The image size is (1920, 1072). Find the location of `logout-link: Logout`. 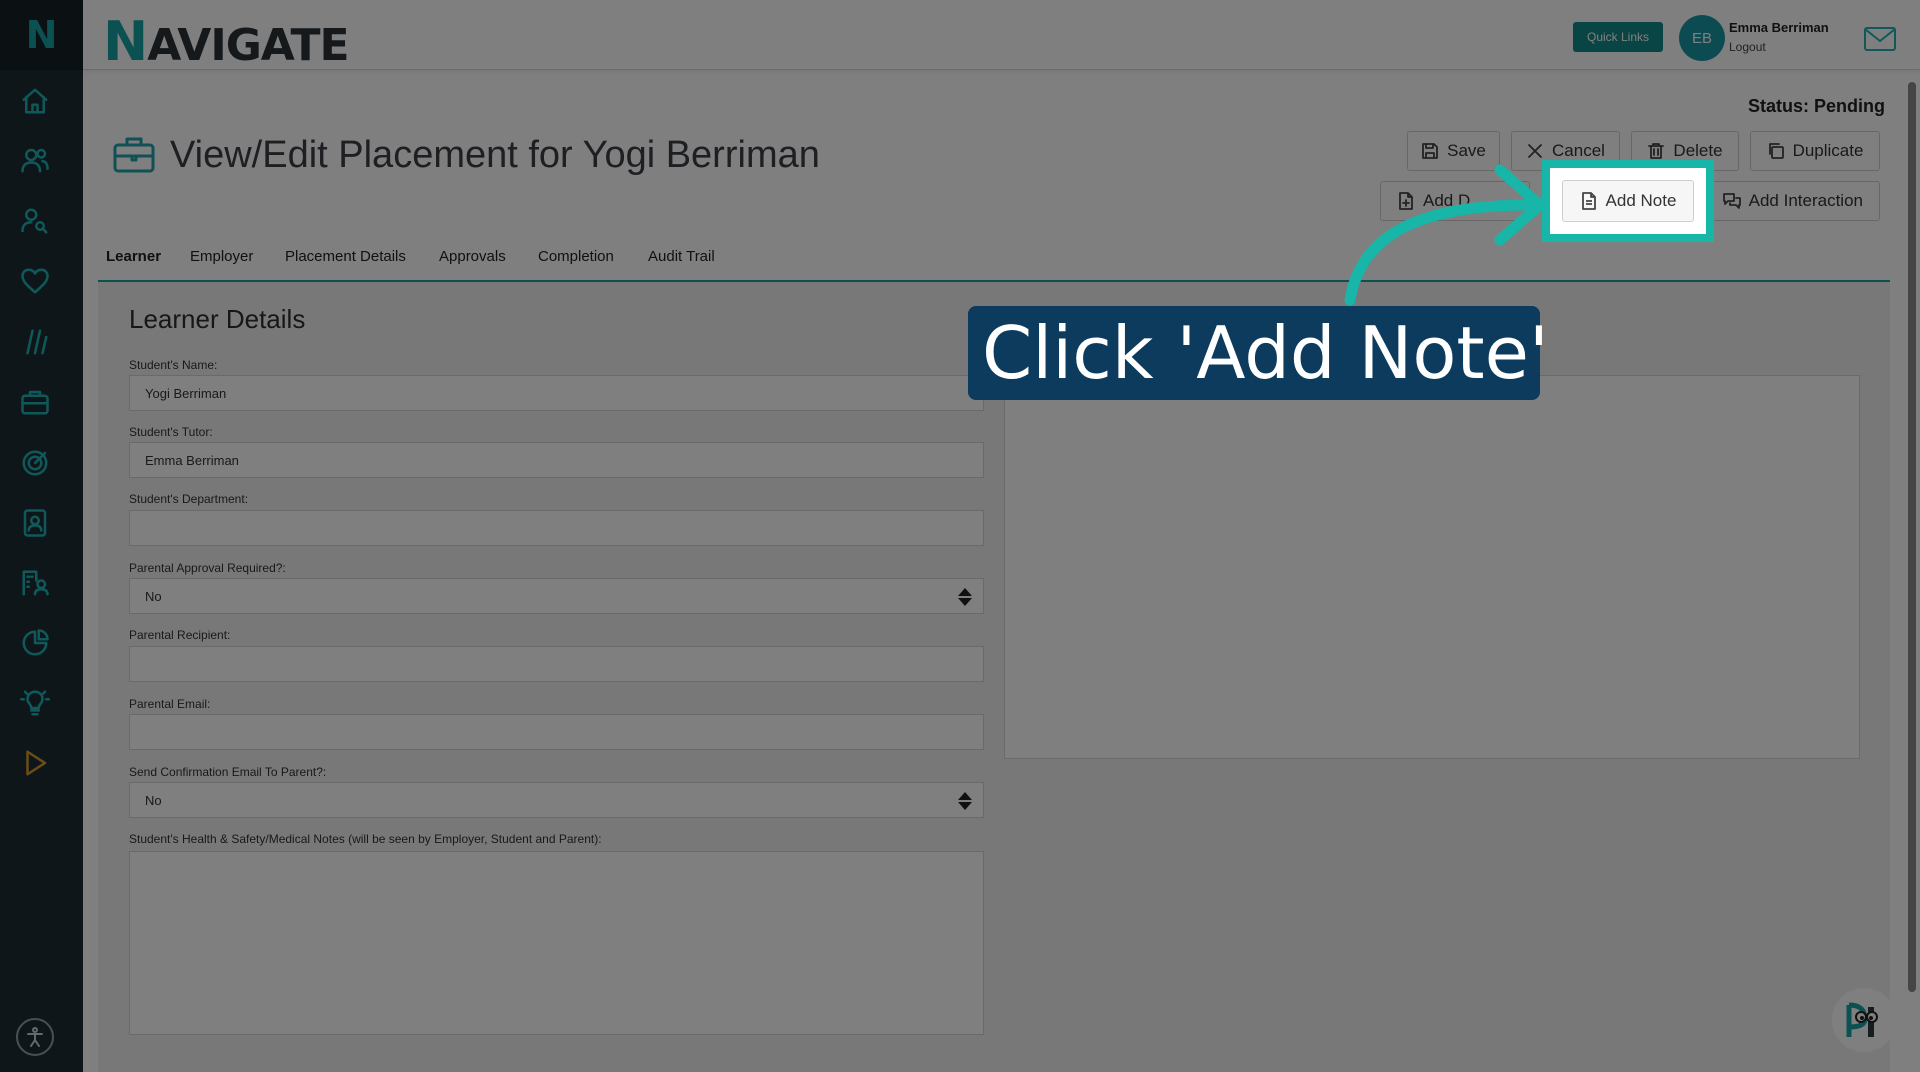

logout-link: Logout is located at coordinates (1747, 47).